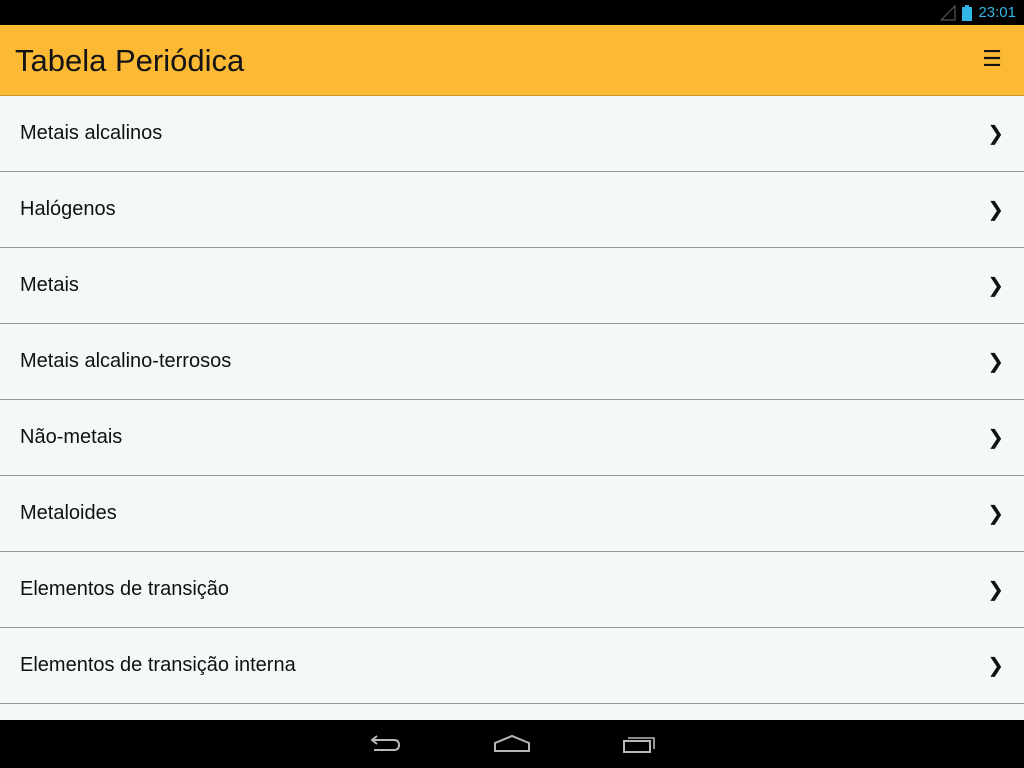 The width and height of the screenshot is (1024, 768). What do you see at coordinates (997, 12) in the screenshot?
I see `status-time: 23:01` at bounding box center [997, 12].